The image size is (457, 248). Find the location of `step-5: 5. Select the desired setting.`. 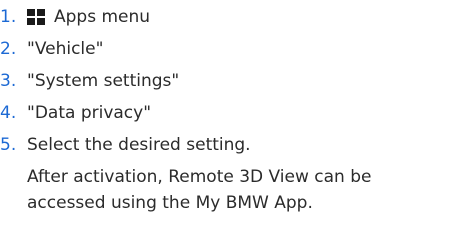

step-5: 5. Select the desired setting. is located at coordinates (125, 145).